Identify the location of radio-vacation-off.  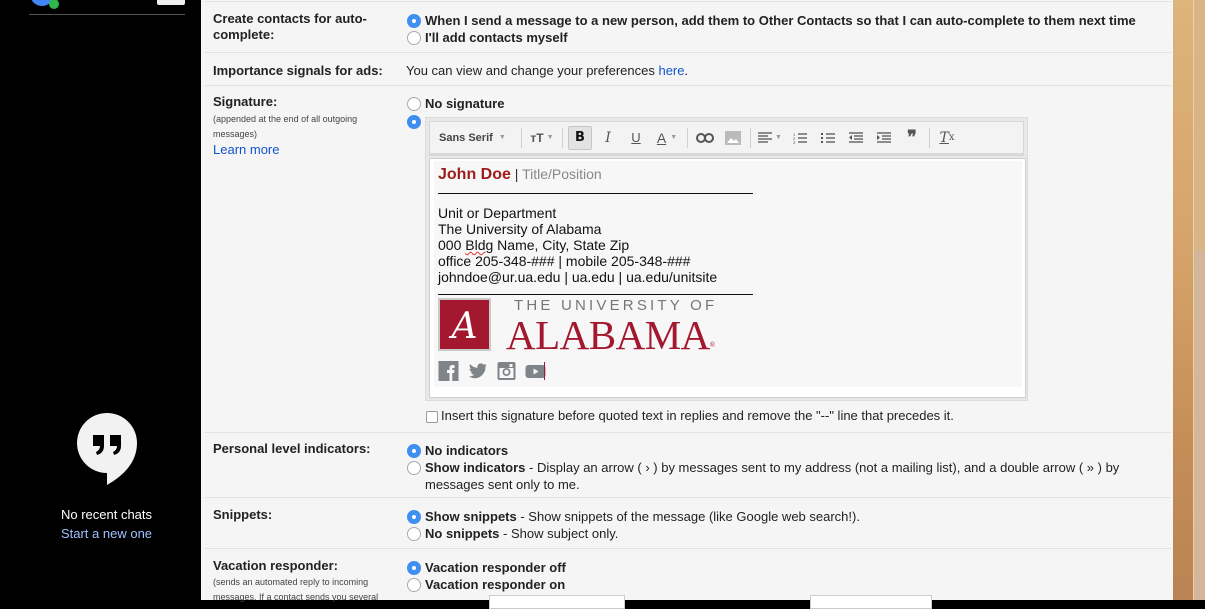
(414, 568).